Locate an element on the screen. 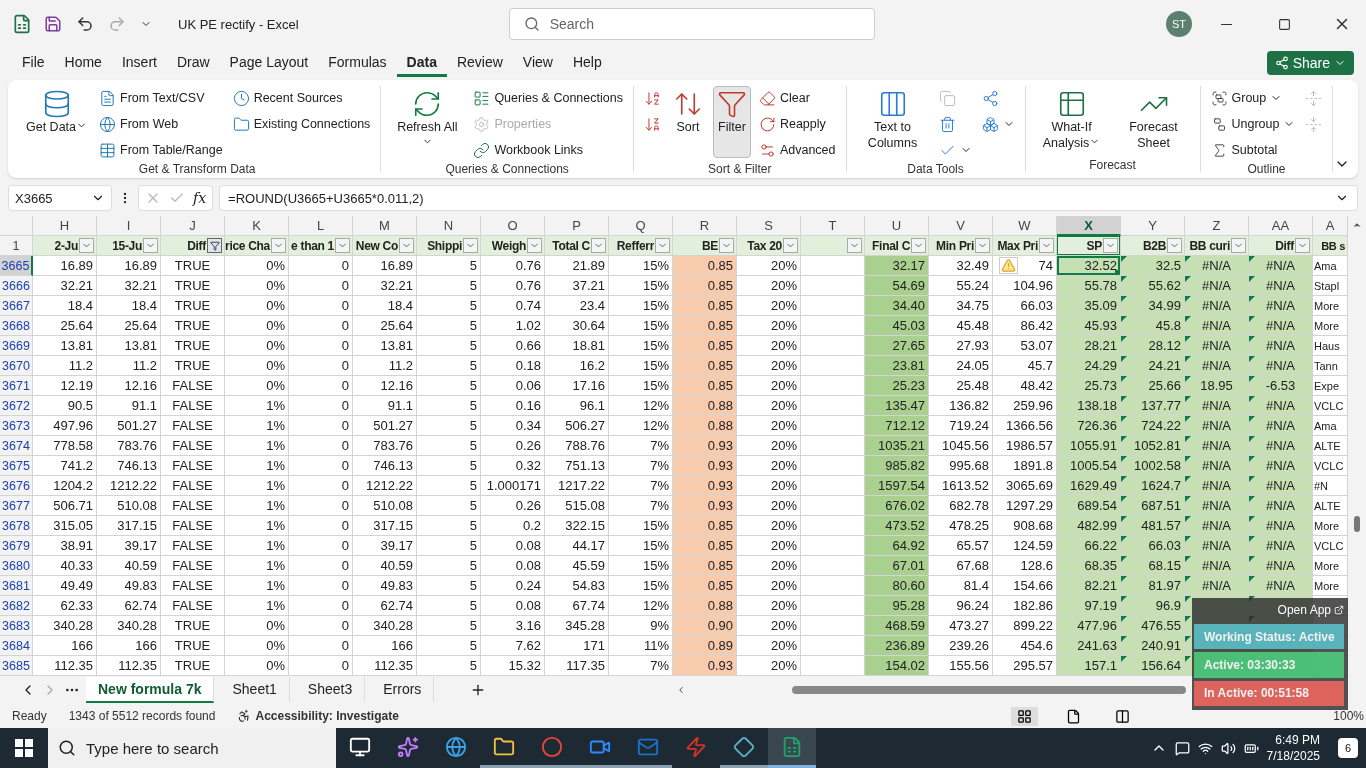 Image resolution: width=1366 pixels, height=768 pixels. sheet-tab: Sheet1 is located at coordinates (255, 690).